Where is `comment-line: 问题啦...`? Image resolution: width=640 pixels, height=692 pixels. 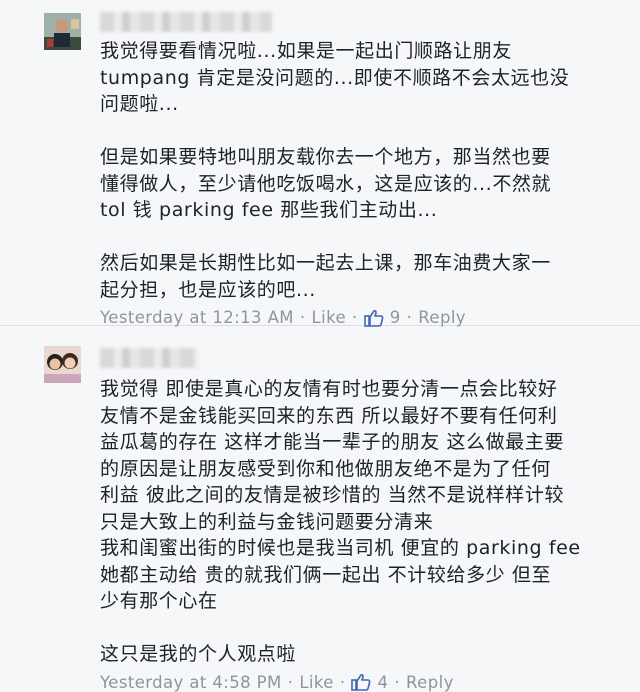
comment-line: 问题啦... is located at coordinates (139, 104).